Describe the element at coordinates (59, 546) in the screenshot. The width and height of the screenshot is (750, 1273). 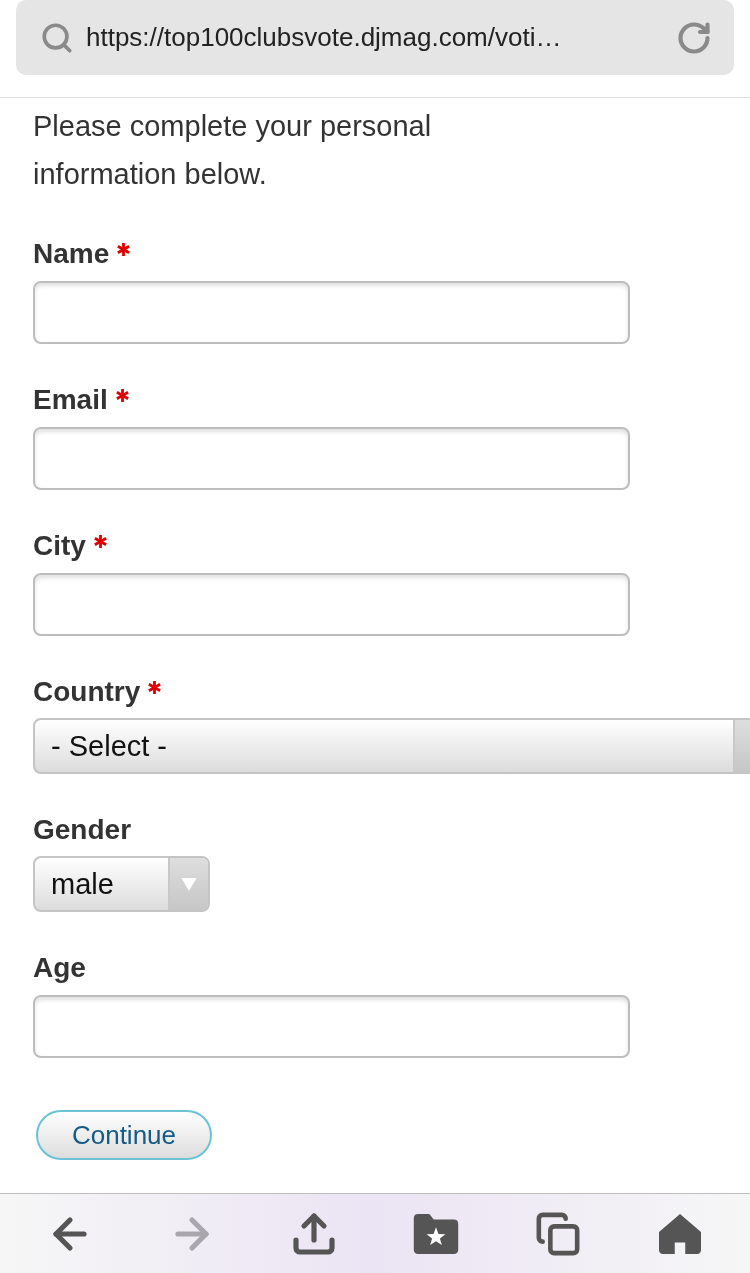
I see `field-label: City` at that location.